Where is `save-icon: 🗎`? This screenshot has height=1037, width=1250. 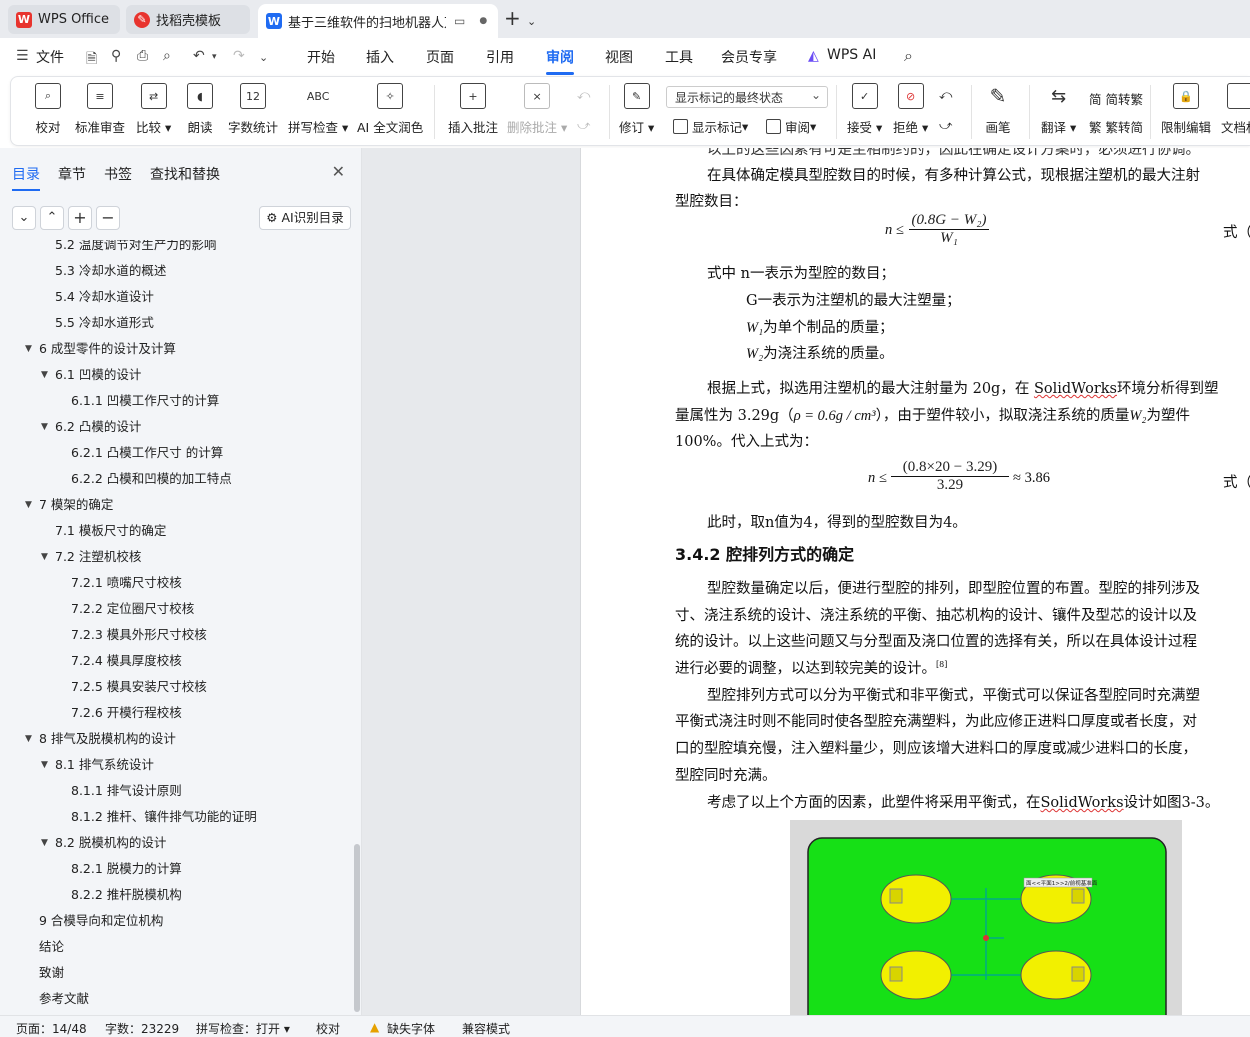
save-icon: 🗎 is located at coordinates (91, 60).